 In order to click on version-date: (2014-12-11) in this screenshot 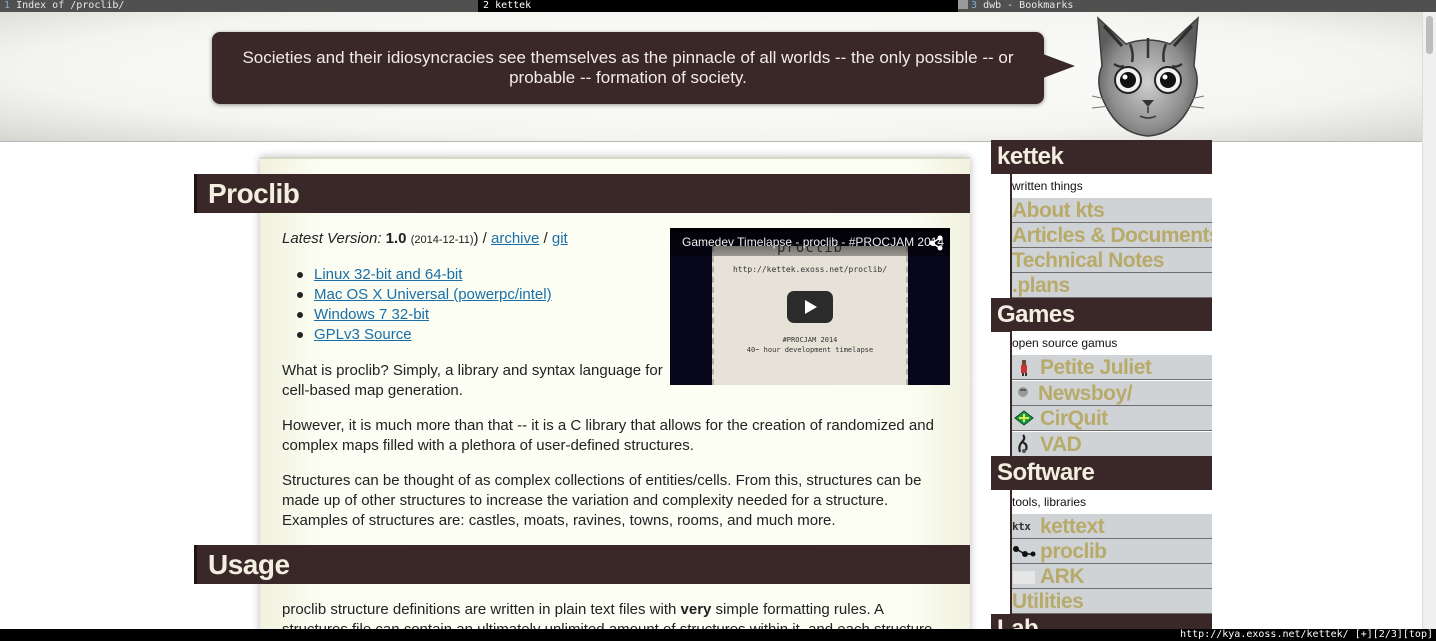, I will do `click(442, 240)`.